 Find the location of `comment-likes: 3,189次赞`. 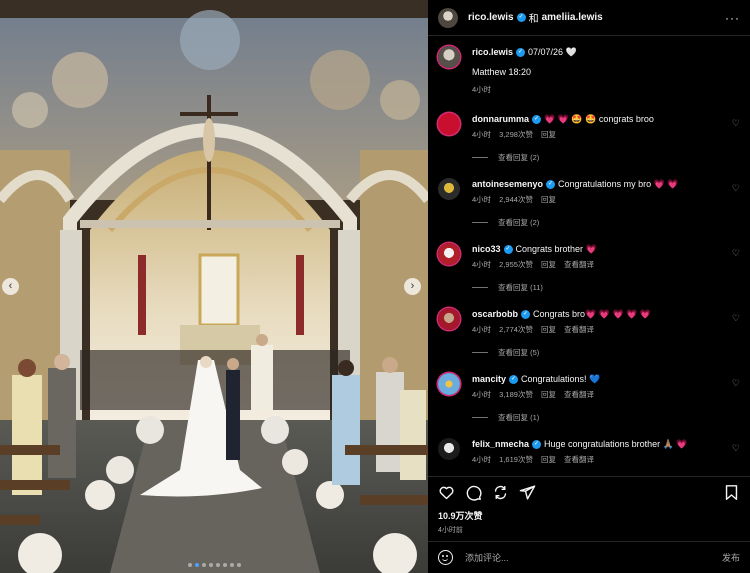

comment-likes: 3,189次赞 is located at coordinates (516, 394).